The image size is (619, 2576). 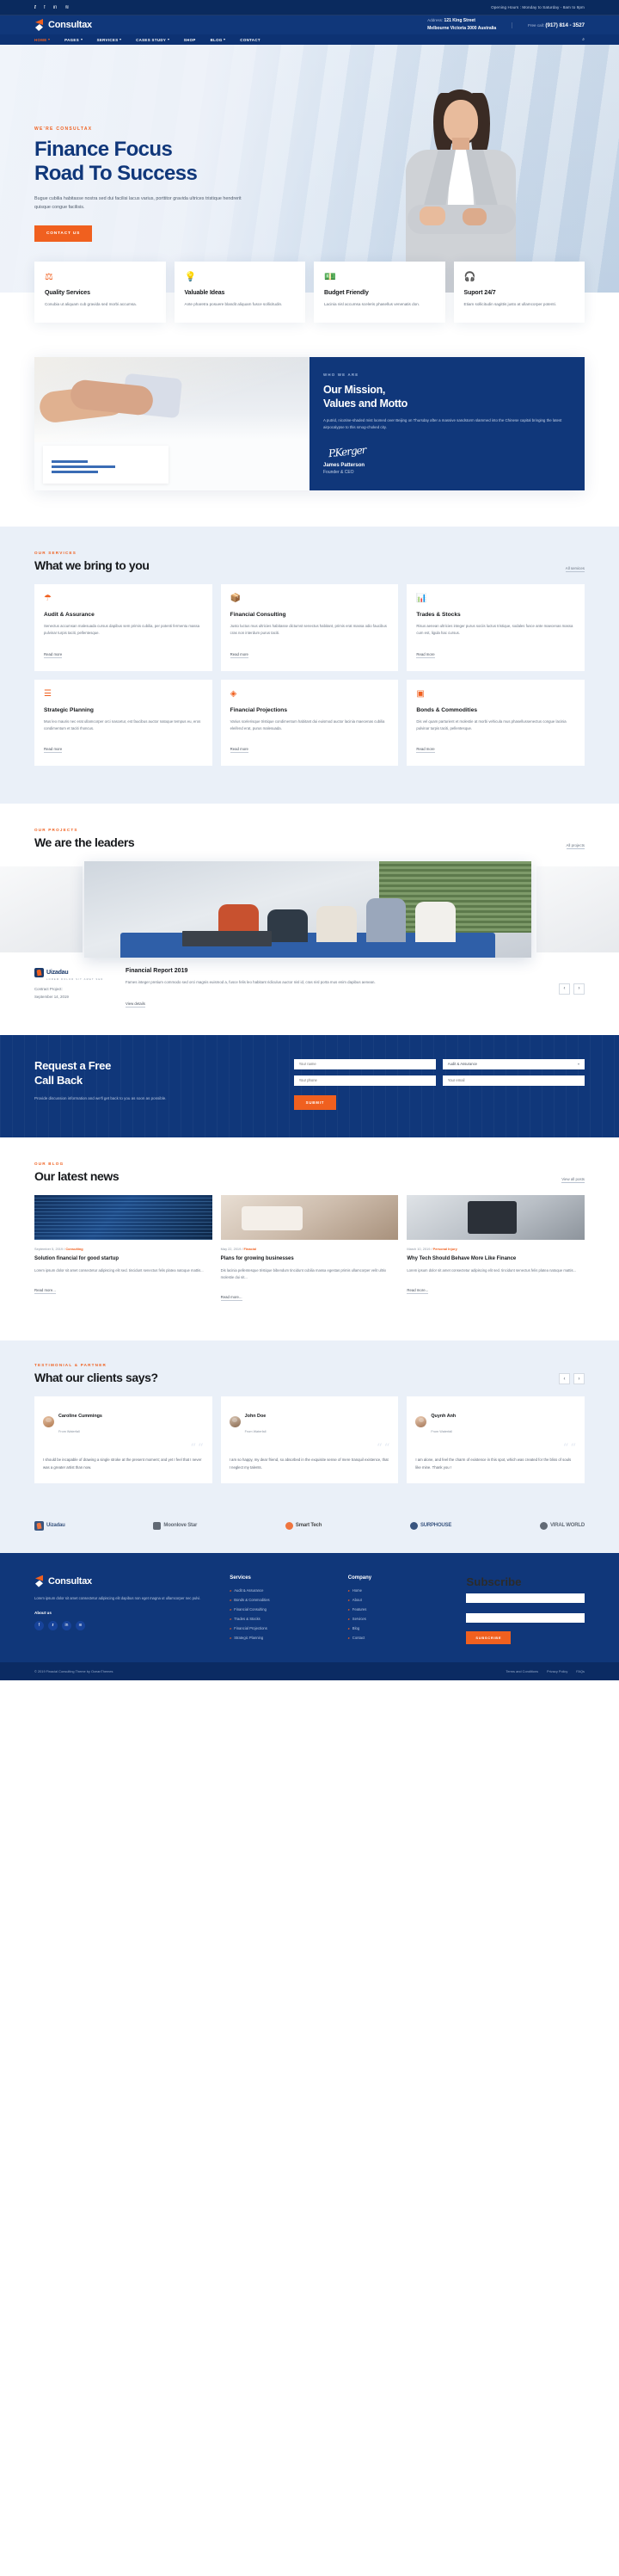 I want to click on all-services-link: All services, so click(x=575, y=569).